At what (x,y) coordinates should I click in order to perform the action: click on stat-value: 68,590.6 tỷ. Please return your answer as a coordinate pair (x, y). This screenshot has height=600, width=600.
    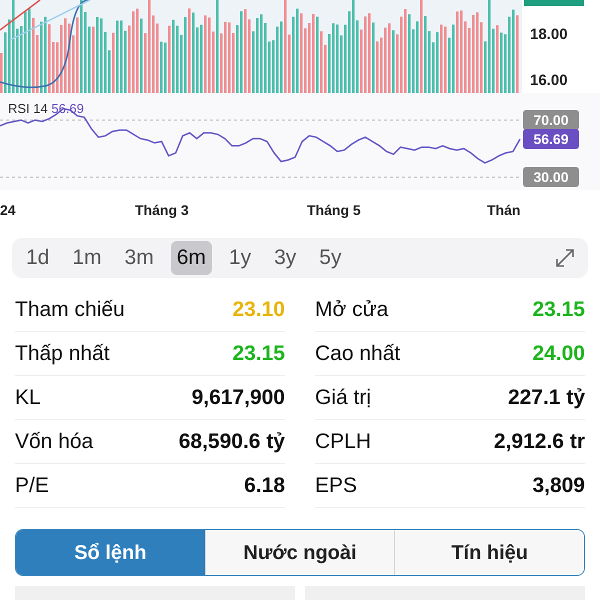
    Looking at the image, I should click on (231, 441).